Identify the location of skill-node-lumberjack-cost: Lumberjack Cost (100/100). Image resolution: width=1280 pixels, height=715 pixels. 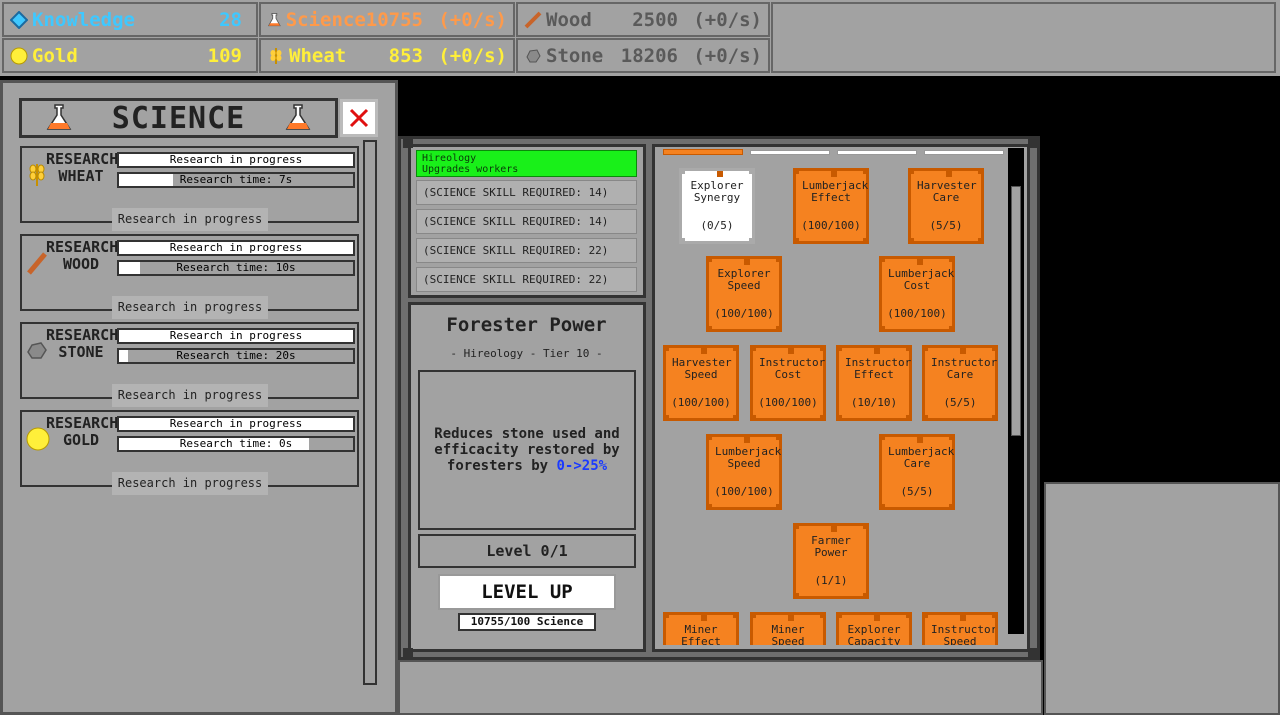
(917, 294).